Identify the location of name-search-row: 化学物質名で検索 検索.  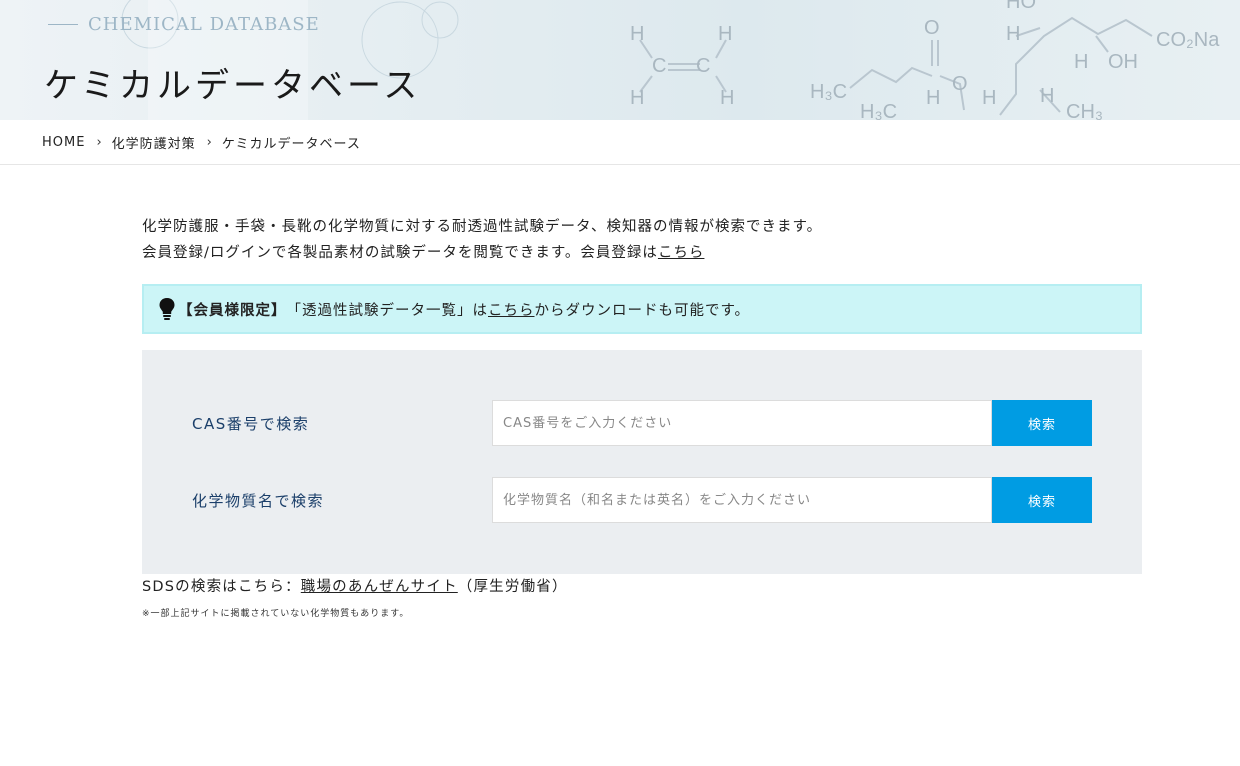
(642, 500).